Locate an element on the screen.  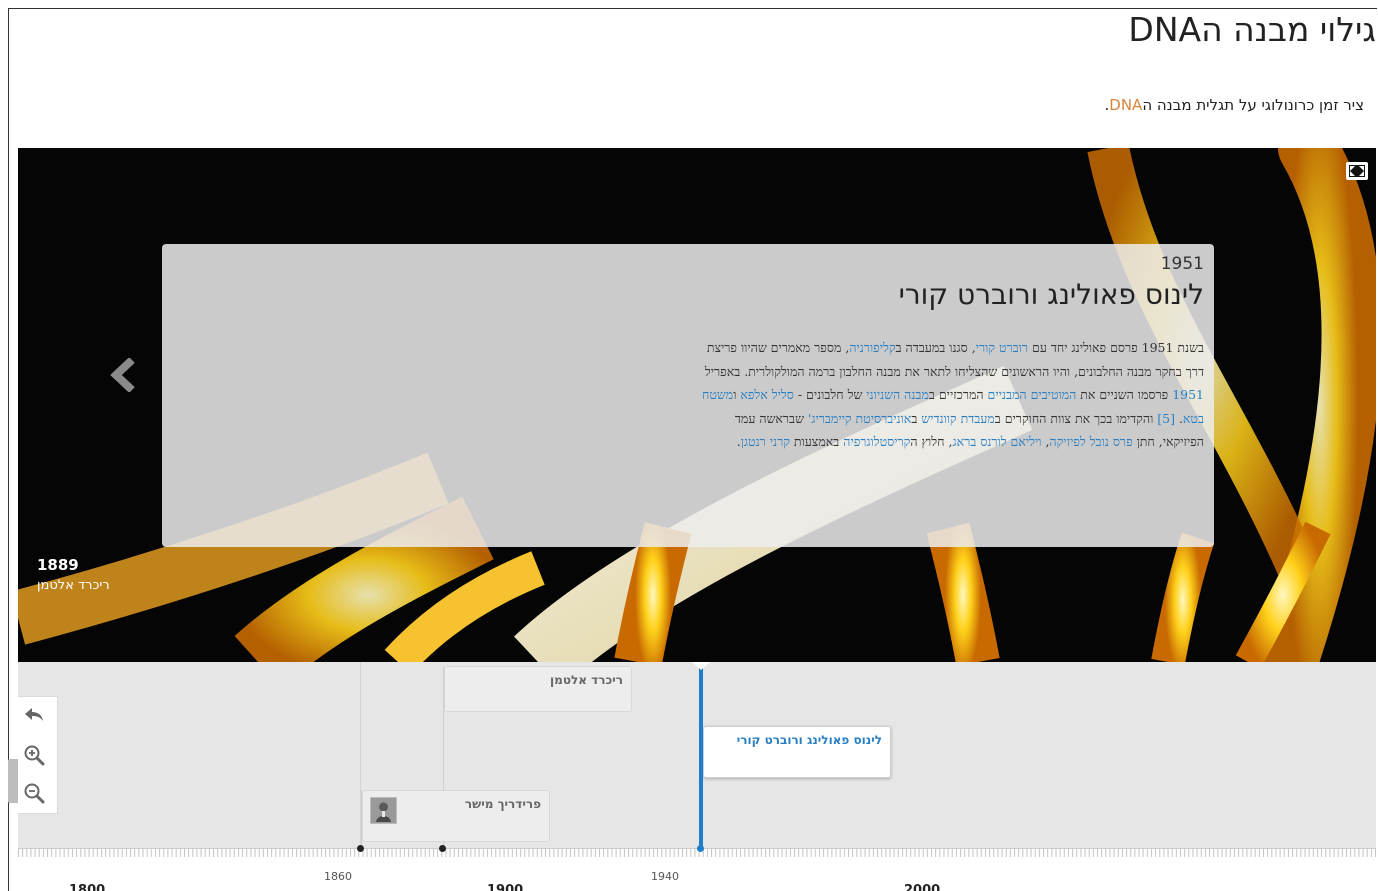
zoom-out-icon is located at coordinates (34, 793).